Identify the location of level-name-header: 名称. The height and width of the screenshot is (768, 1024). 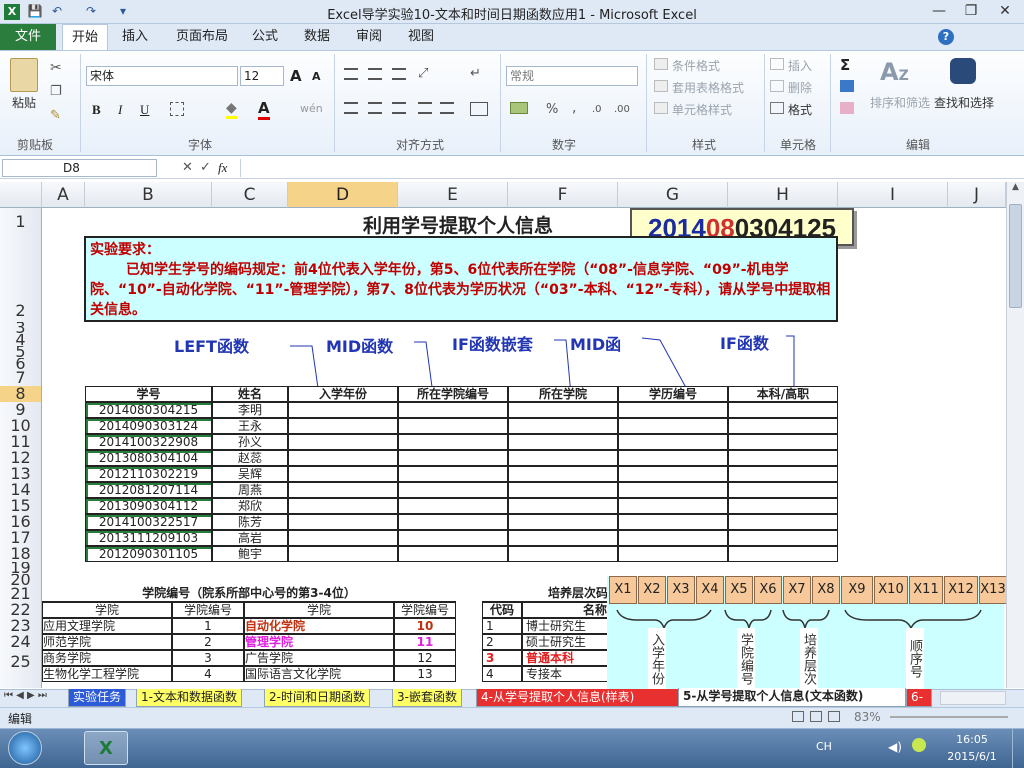
(565, 610).